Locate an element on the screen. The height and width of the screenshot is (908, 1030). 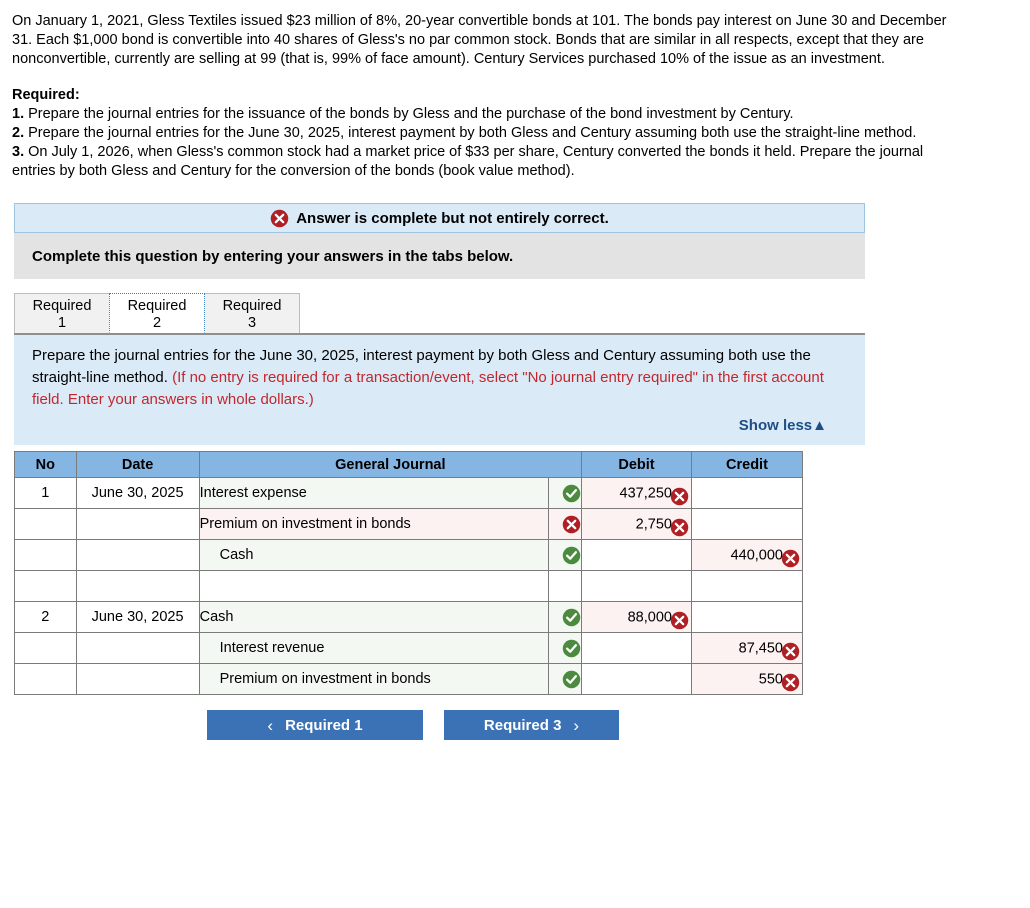
journal-cell-debit: 2,750 is located at coordinates (636, 524).